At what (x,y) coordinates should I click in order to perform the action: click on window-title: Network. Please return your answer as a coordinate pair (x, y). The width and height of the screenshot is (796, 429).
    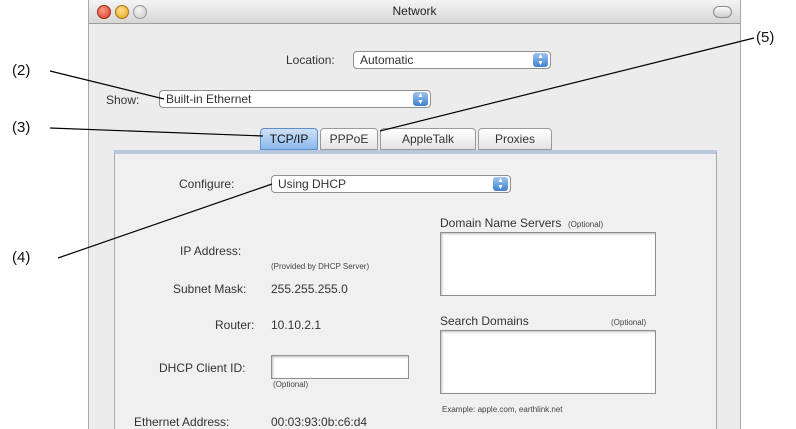
    Looking at the image, I should click on (414, 11).